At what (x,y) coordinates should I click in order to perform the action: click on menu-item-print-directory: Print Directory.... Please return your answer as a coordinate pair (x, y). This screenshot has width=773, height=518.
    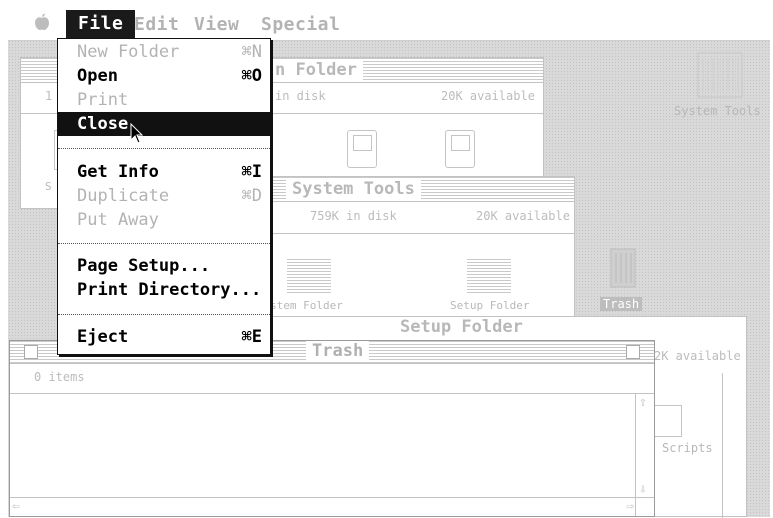
    Looking at the image, I should click on (164, 290).